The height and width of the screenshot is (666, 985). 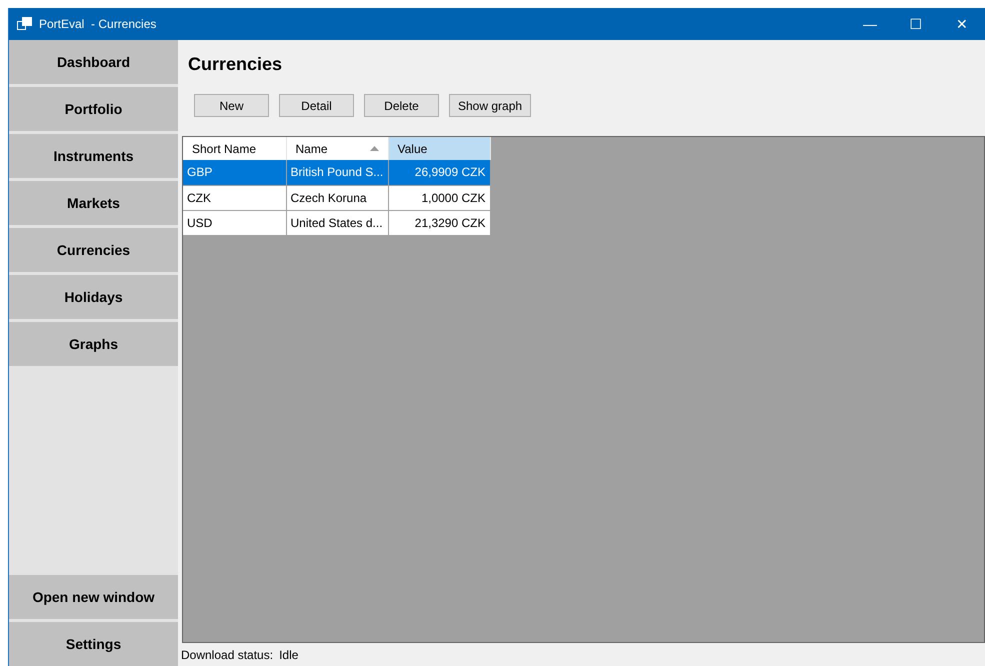 I want to click on table-cell: 21,3290 CZK, so click(x=439, y=222).